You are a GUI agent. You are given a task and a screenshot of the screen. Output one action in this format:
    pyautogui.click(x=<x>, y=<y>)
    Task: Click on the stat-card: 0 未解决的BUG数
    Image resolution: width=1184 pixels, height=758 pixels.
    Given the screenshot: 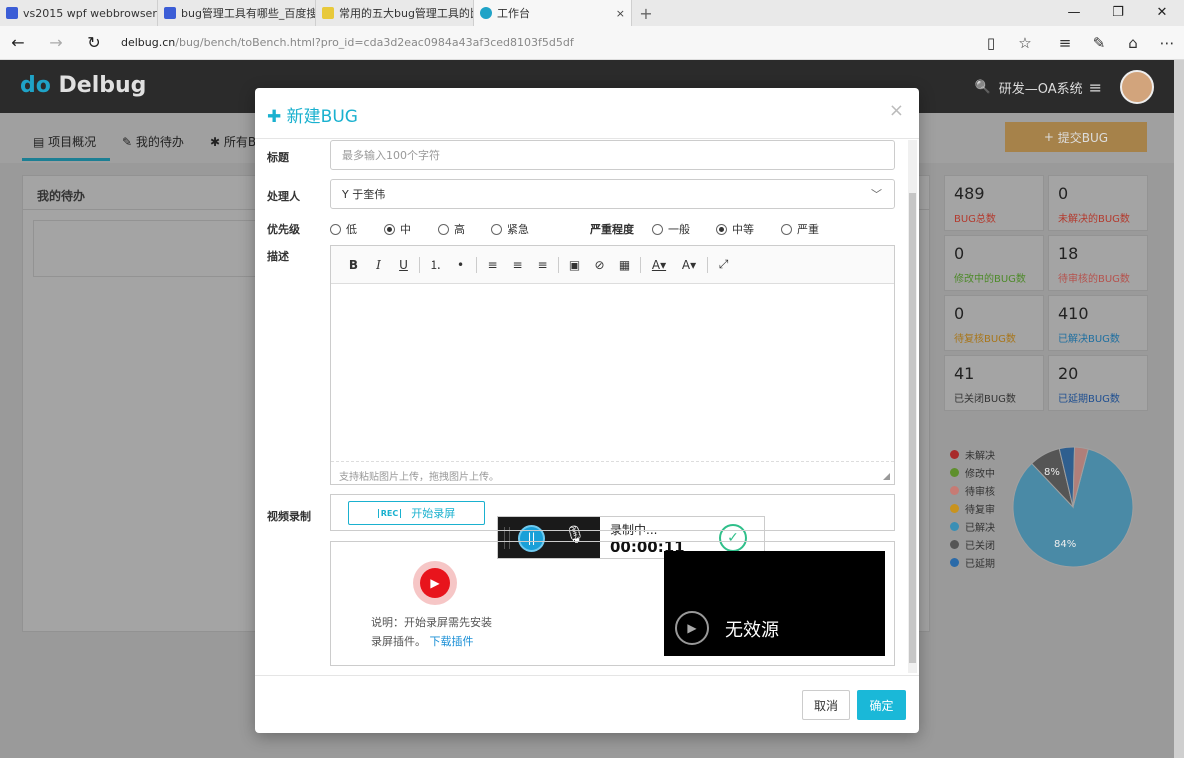 What is the action you would take?
    pyautogui.click(x=1098, y=203)
    